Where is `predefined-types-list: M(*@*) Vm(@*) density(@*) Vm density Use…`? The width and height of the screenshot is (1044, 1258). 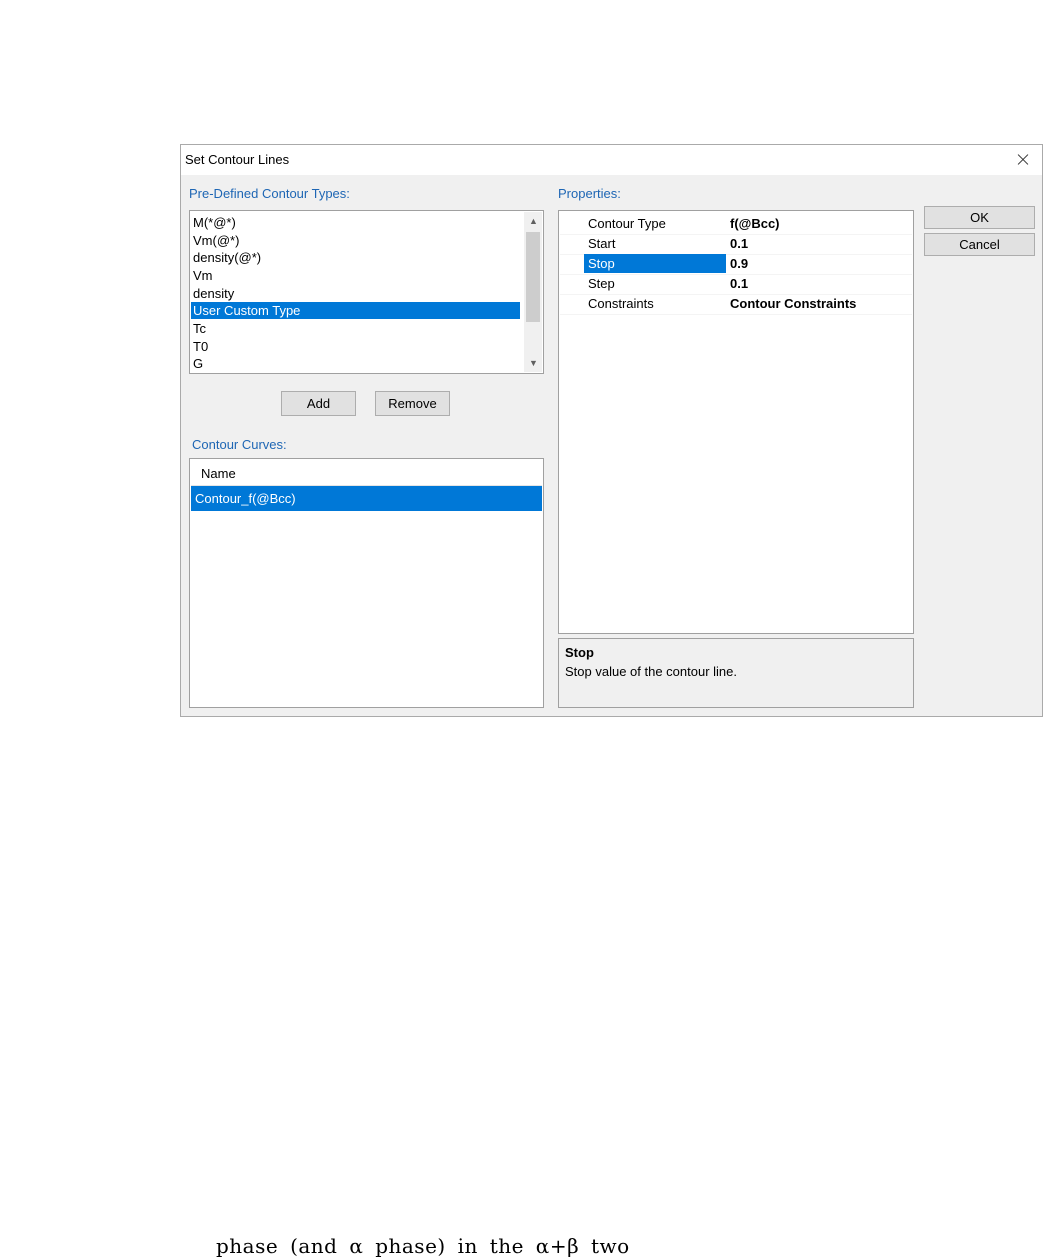
predefined-types-list: M(*@*) Vm(@*) density(@*) Vm density Use… is located at coordinates (366, 292).